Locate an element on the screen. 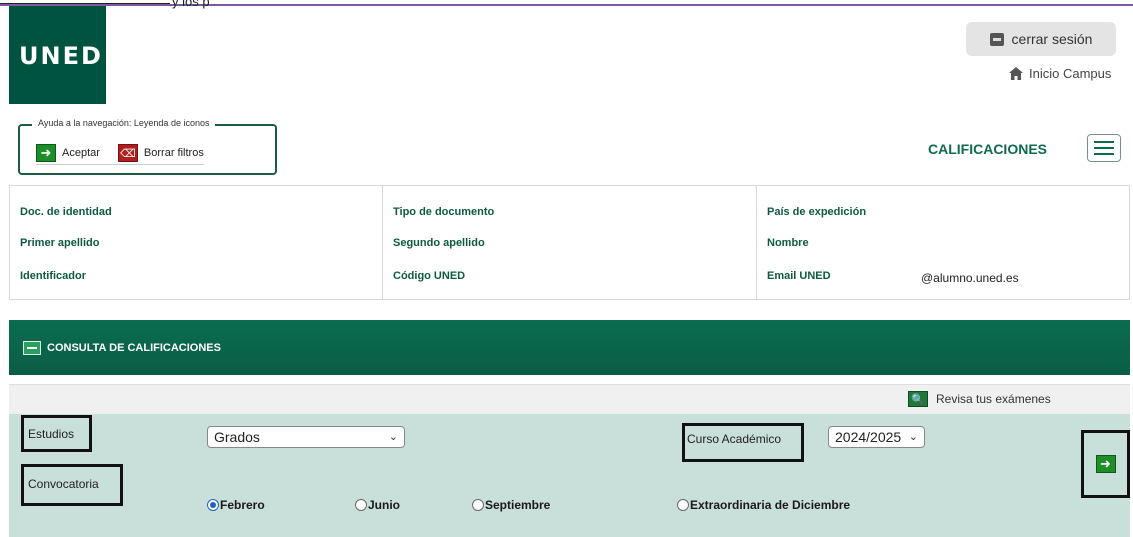 The width and height of the screenshot is (1133, 537). estudios-select: Grados ⌄ is located at coordinates (306, 437).